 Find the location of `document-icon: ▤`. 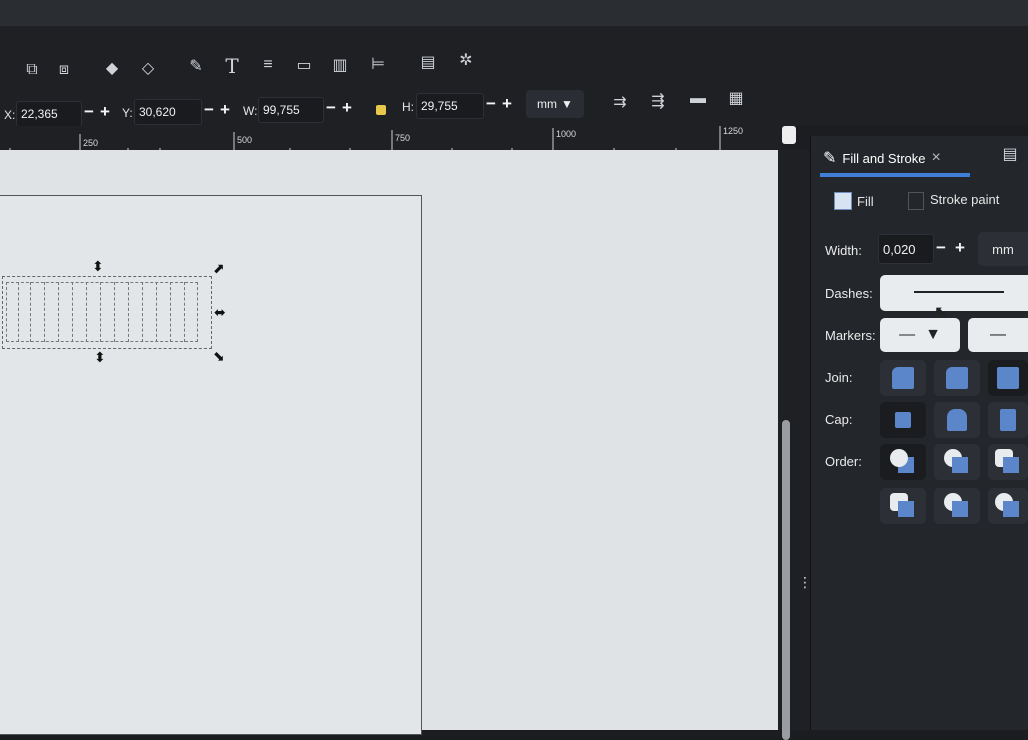

document-icon: ▤ is located at coordinates (428, 62).